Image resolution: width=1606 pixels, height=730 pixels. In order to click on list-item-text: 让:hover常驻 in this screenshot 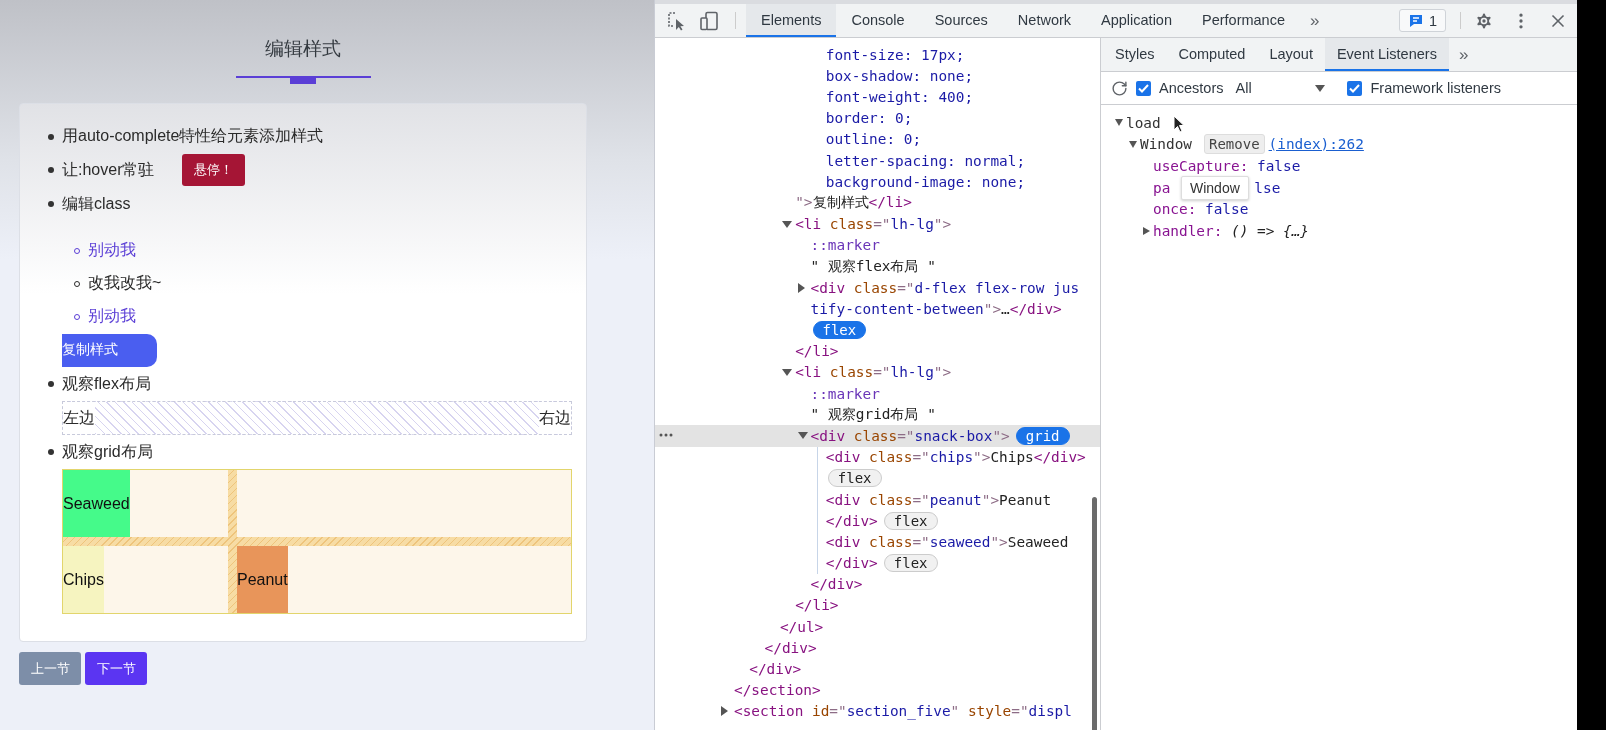, I will do `click(108, 169)`.